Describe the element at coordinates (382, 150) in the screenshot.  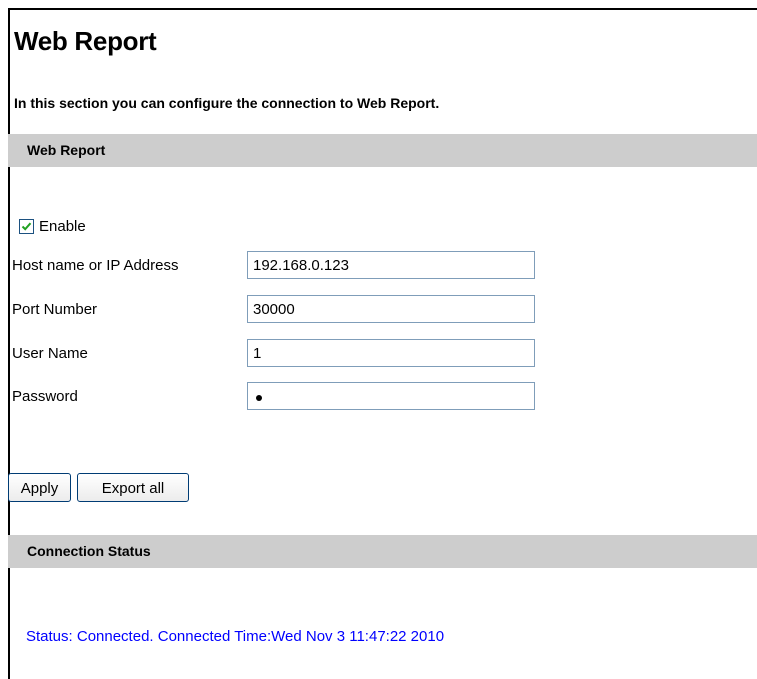
I see `web-report-section-header: Web Report` at that location.